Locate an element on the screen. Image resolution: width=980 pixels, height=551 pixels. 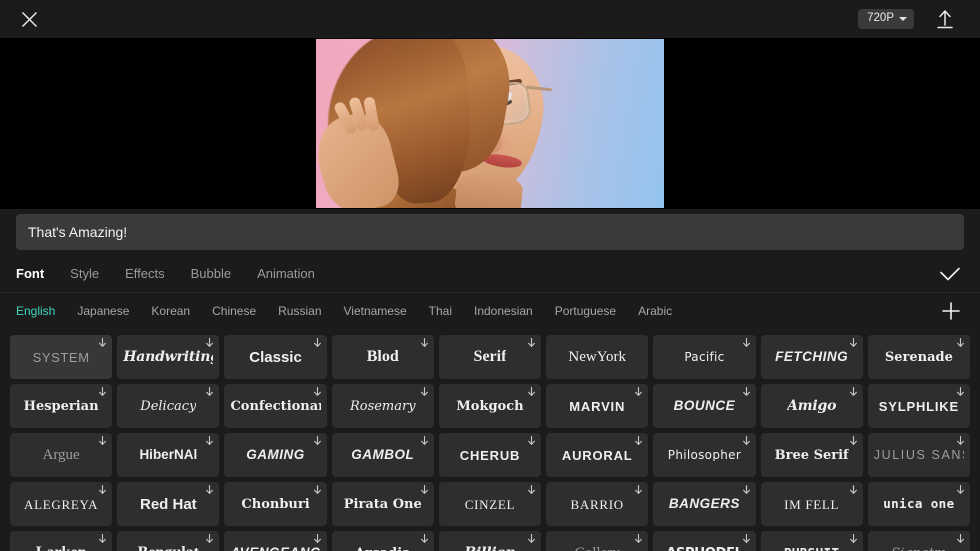
font-option-sylphlike: SYLPHLIKE is located at coordinates (918, 406).